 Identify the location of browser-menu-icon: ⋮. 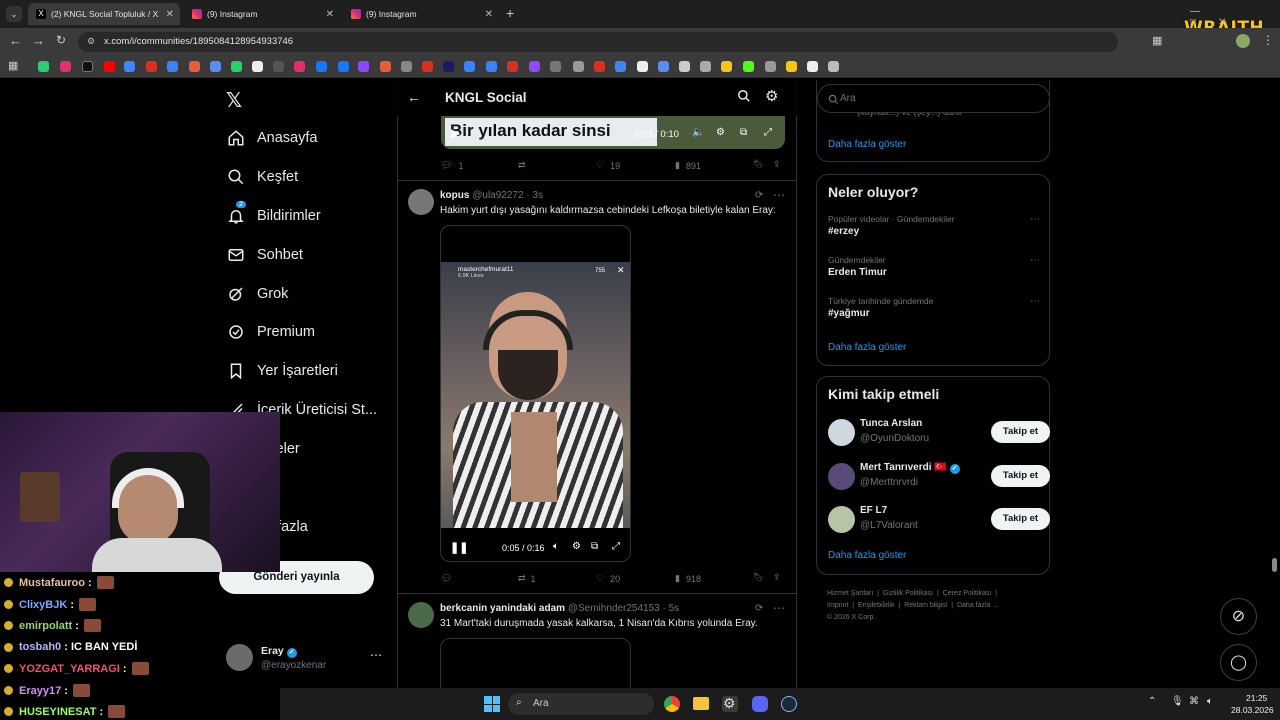
(1268, 40).